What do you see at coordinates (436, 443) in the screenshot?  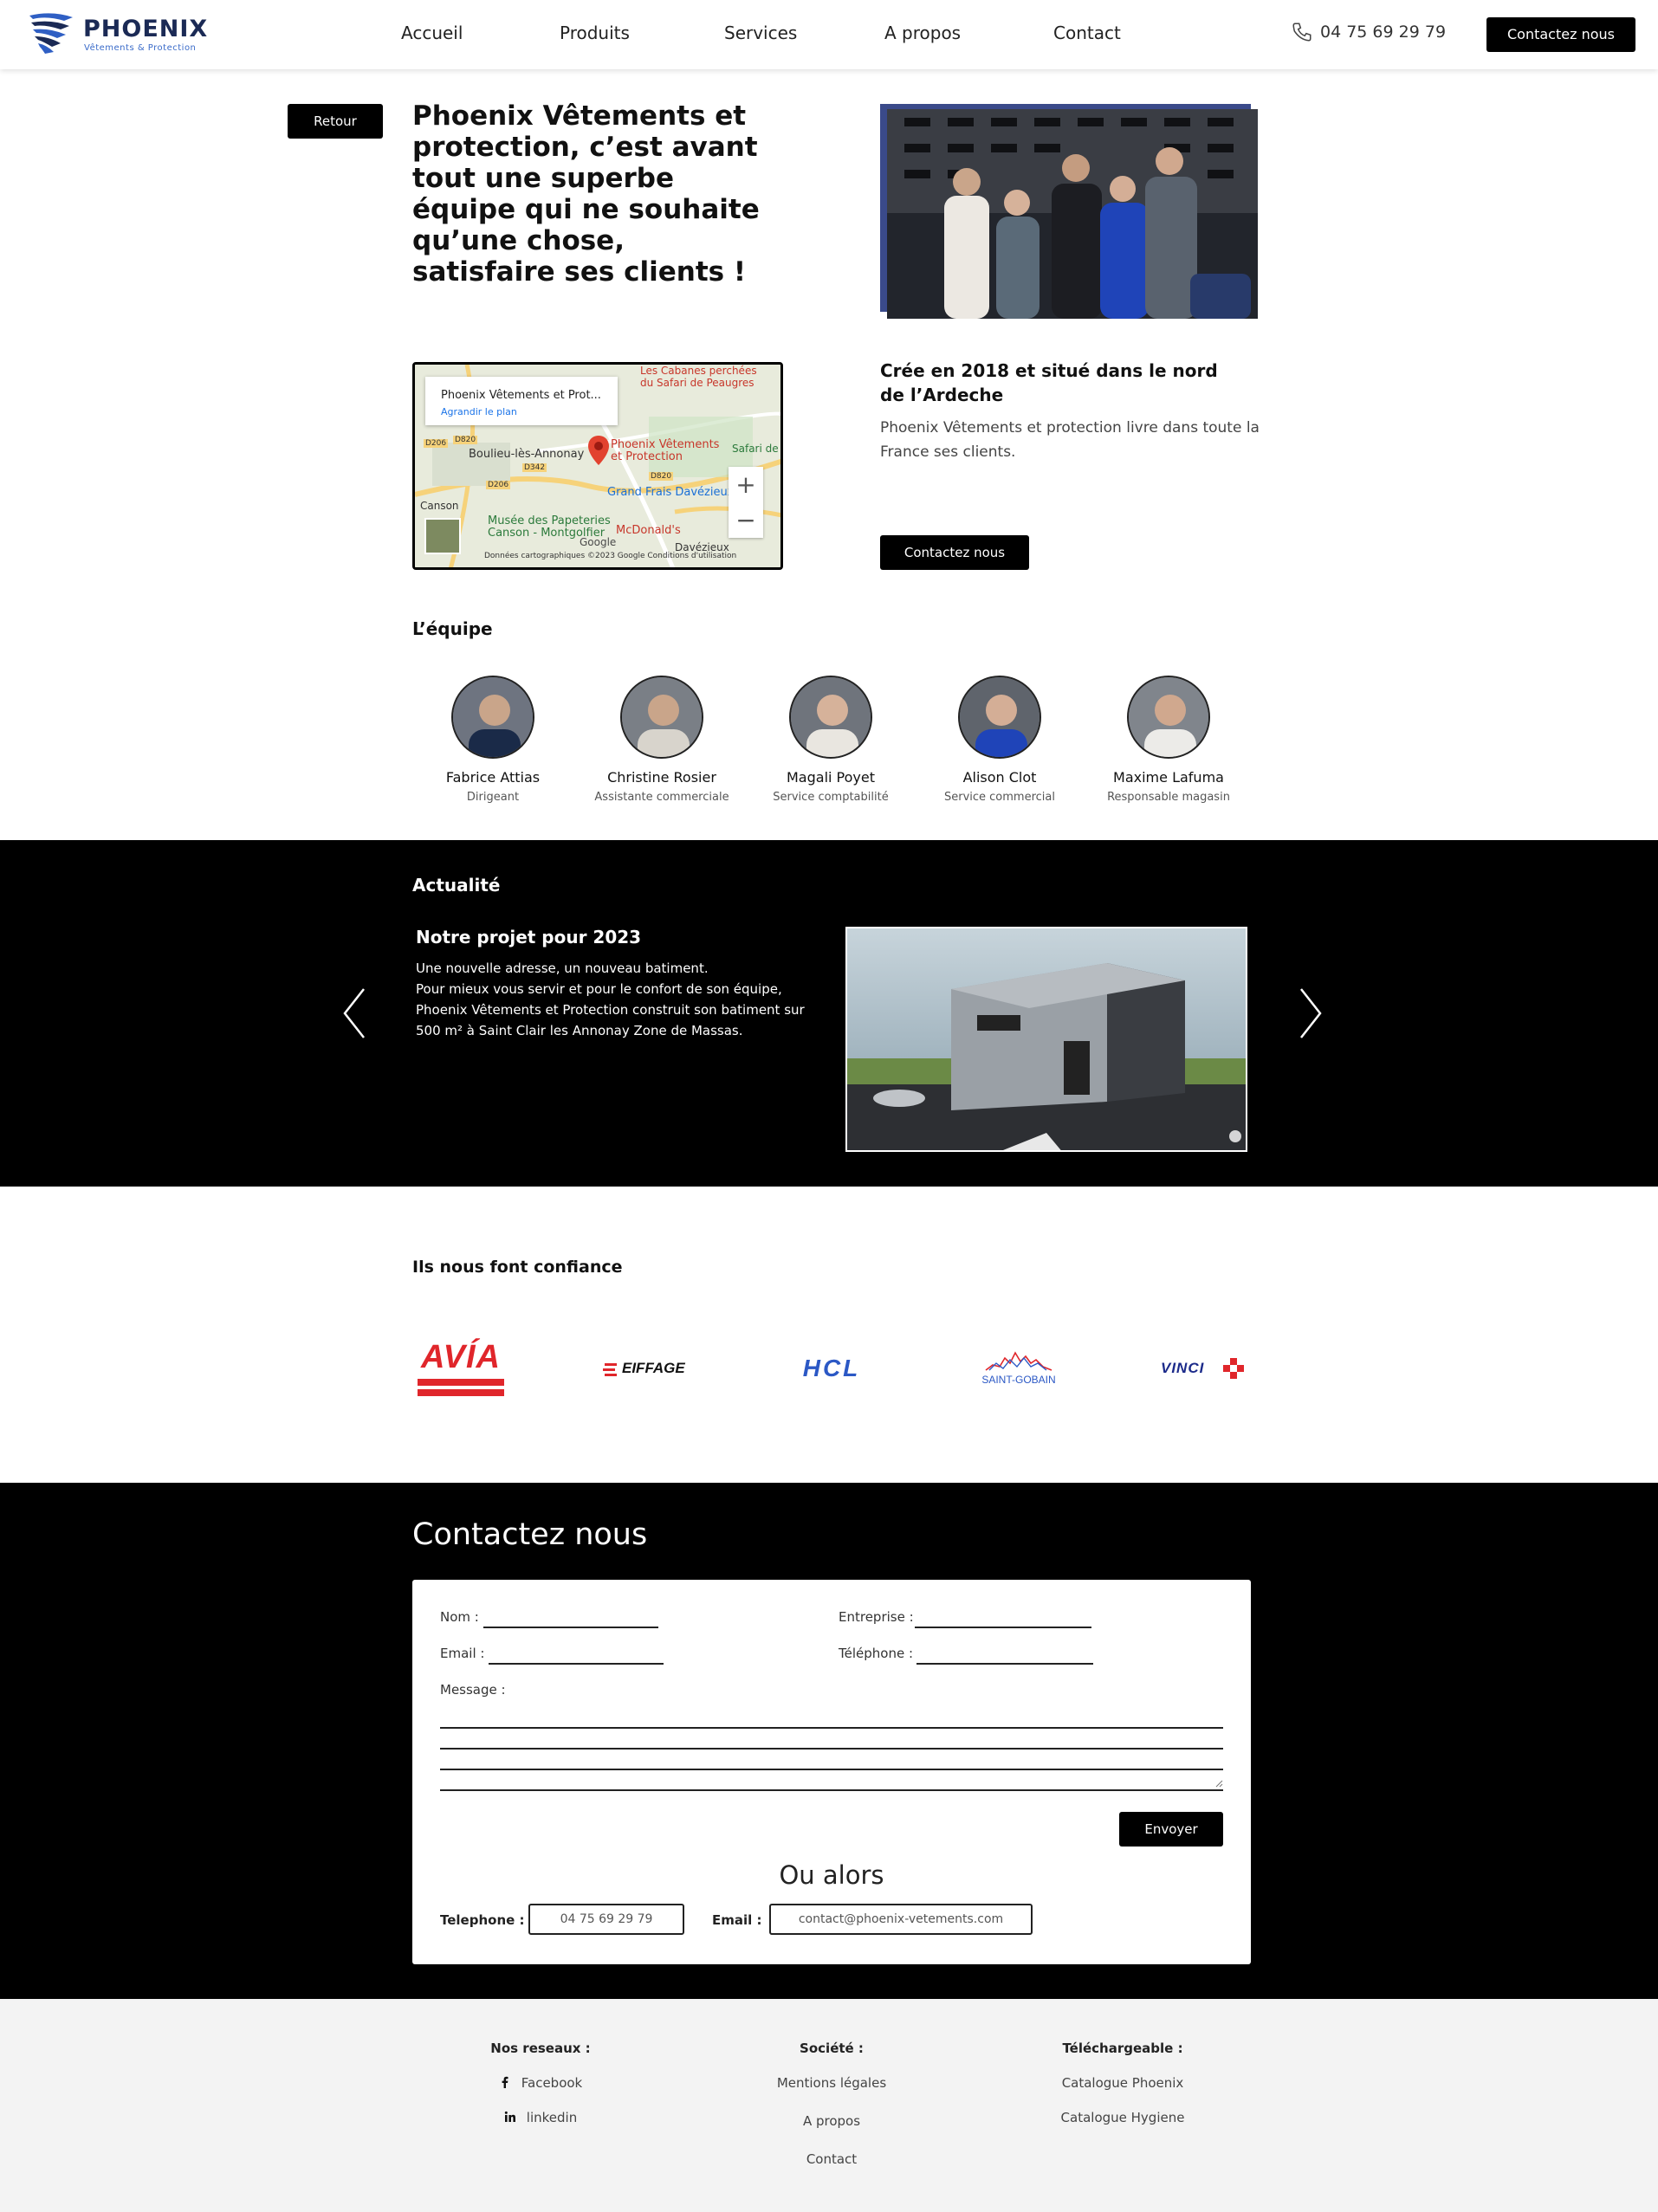 I see `map-road-d206: D206` at bounding box center [436, 443].